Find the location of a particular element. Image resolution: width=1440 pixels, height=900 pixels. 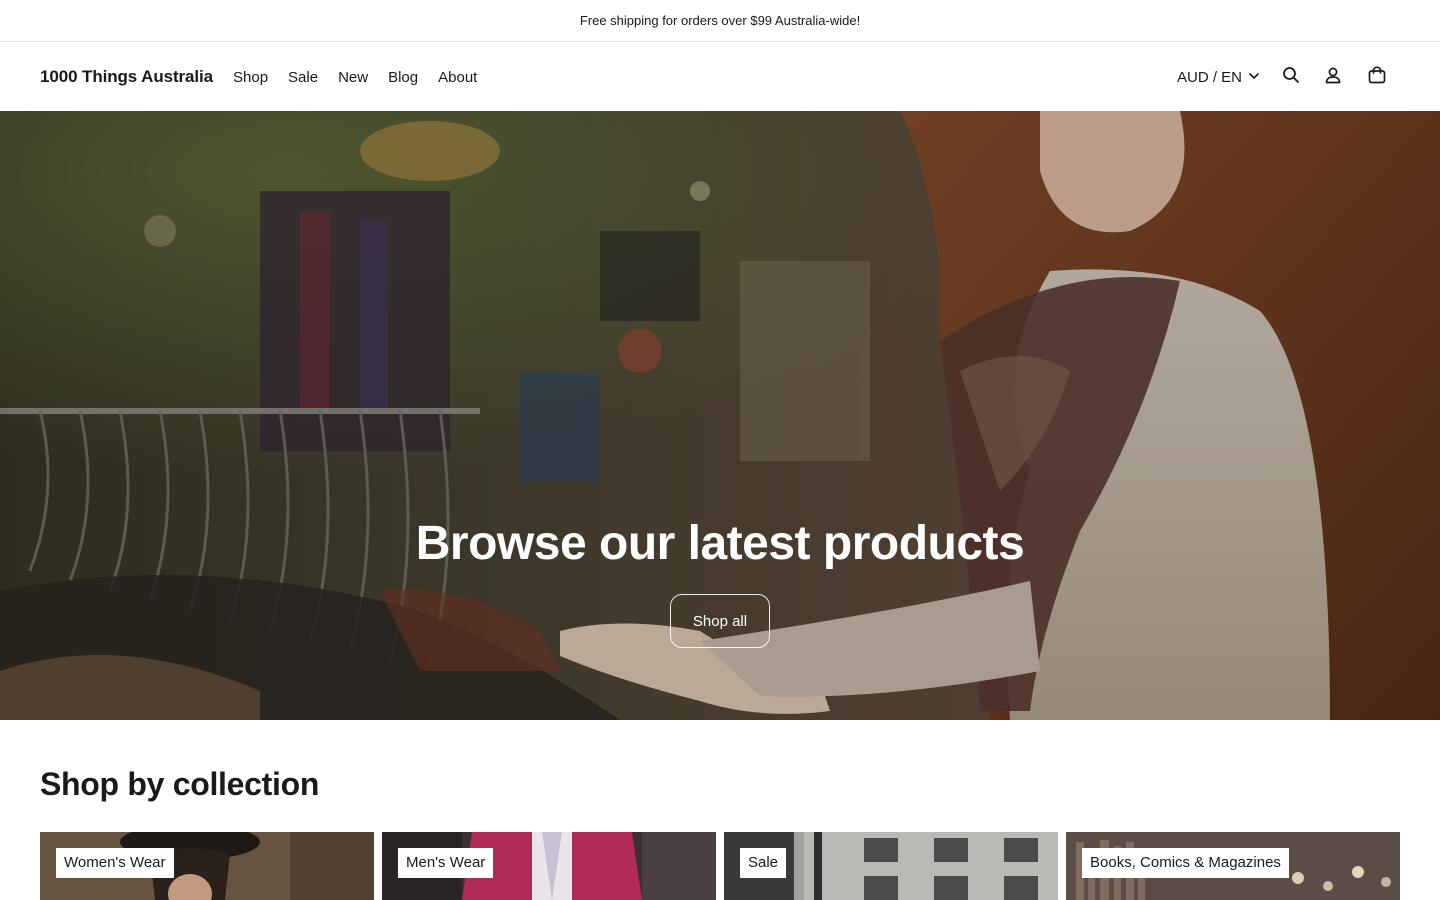

cart-icon is located at coordinates (1377, 77).